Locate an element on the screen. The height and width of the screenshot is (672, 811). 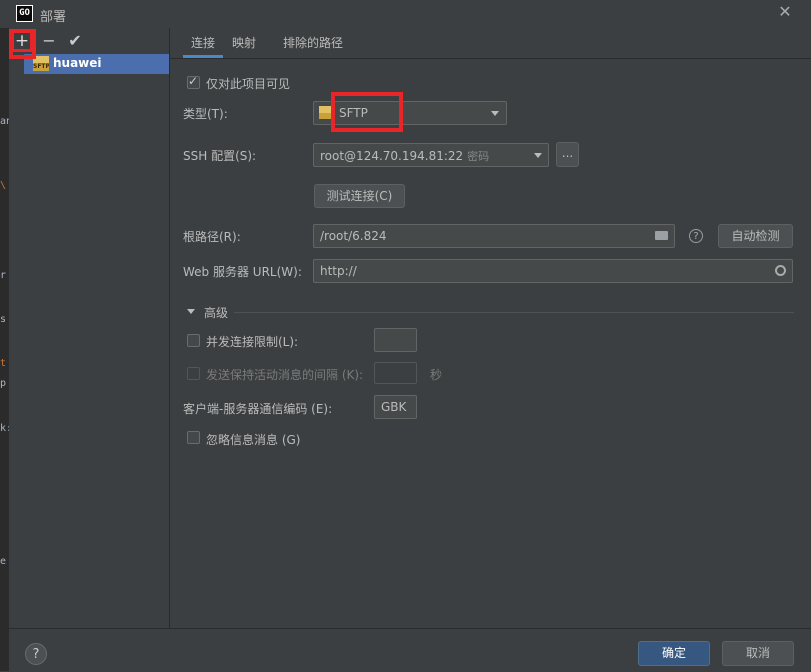
globe-icon is located at coordinates (780, 270).